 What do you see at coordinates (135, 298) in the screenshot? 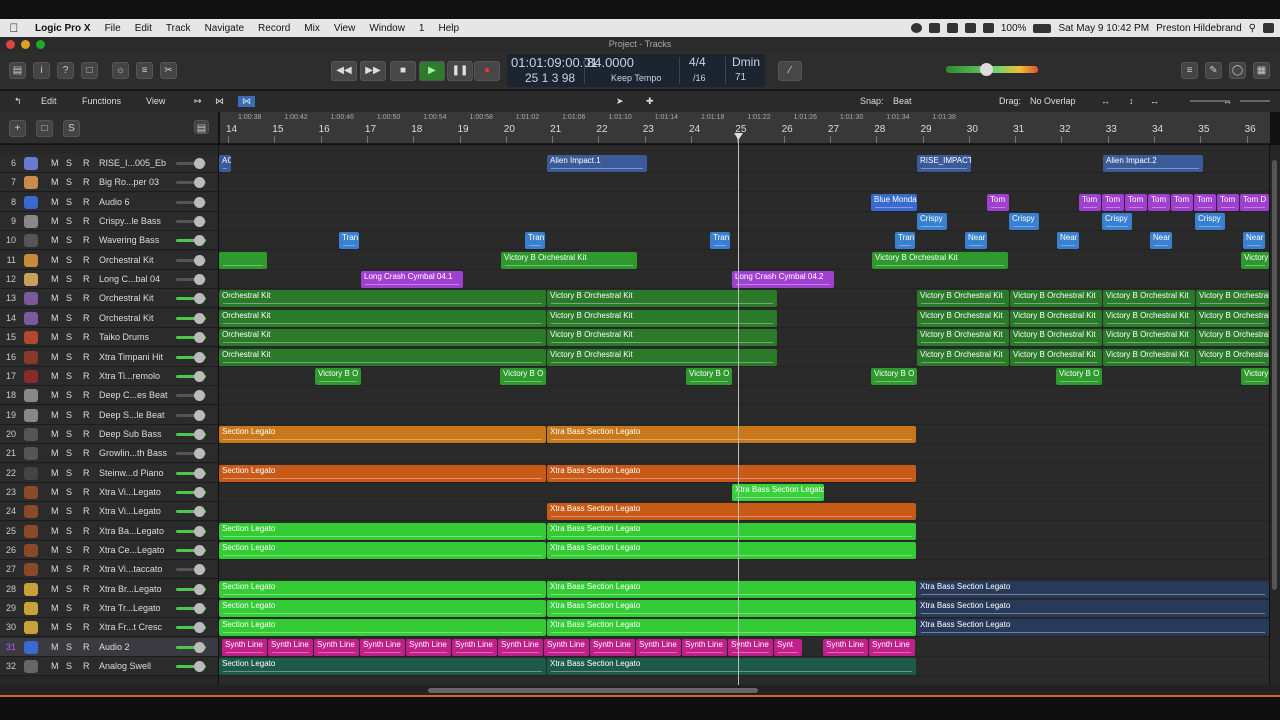
I see `track-name: Orchestral Kit` at bounding box center [135, 298].